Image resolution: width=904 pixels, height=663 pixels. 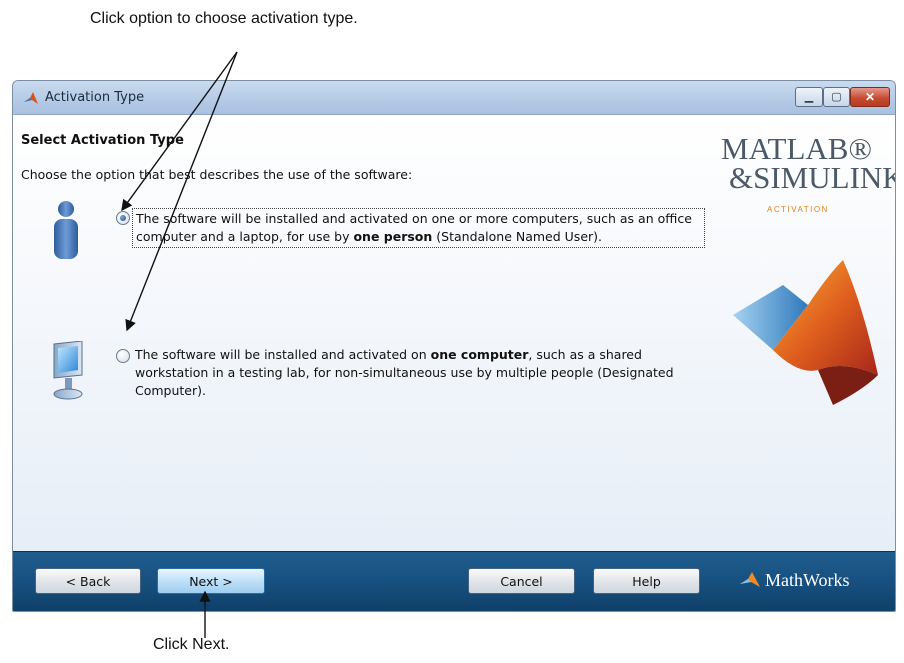 I want to click on standalone-text-after: (Standalone Named User)., so click(x=517, y=236).